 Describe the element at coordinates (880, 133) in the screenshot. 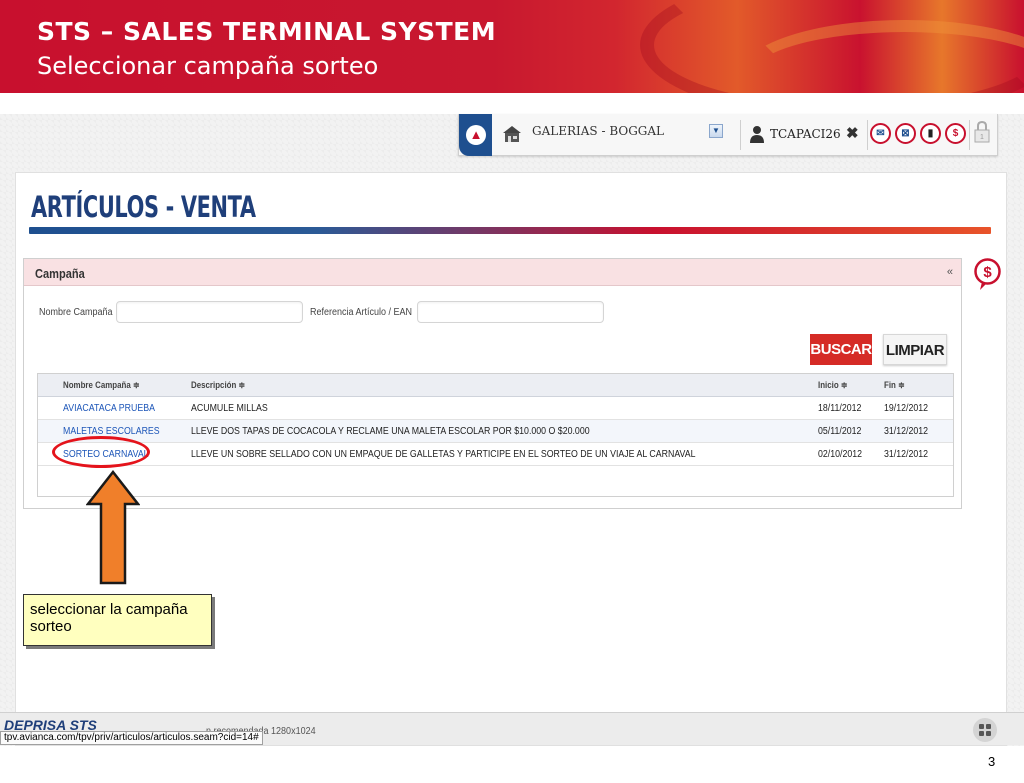

I see `message-icon: ✉` at that location.